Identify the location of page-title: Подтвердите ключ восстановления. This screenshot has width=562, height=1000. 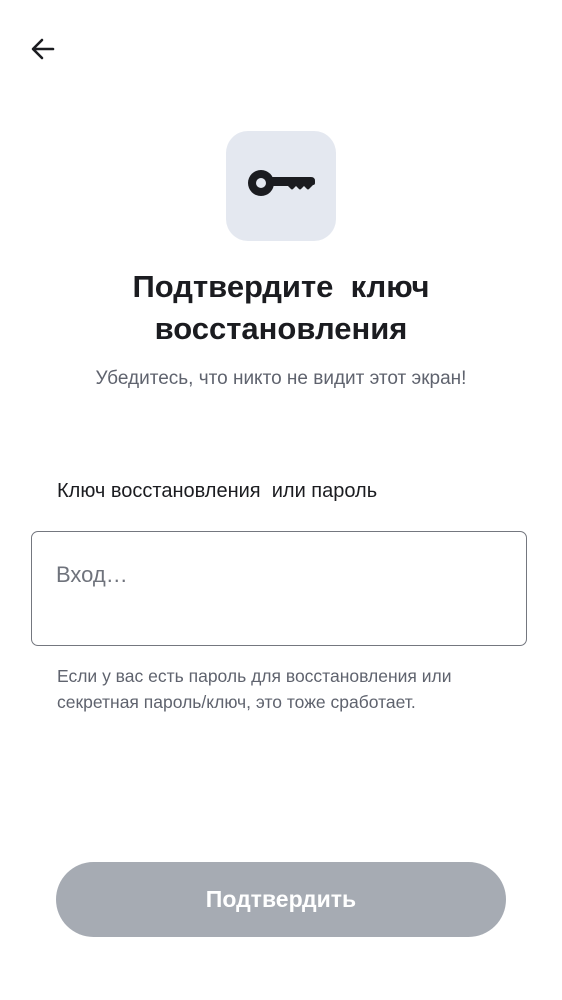
(281, 307).